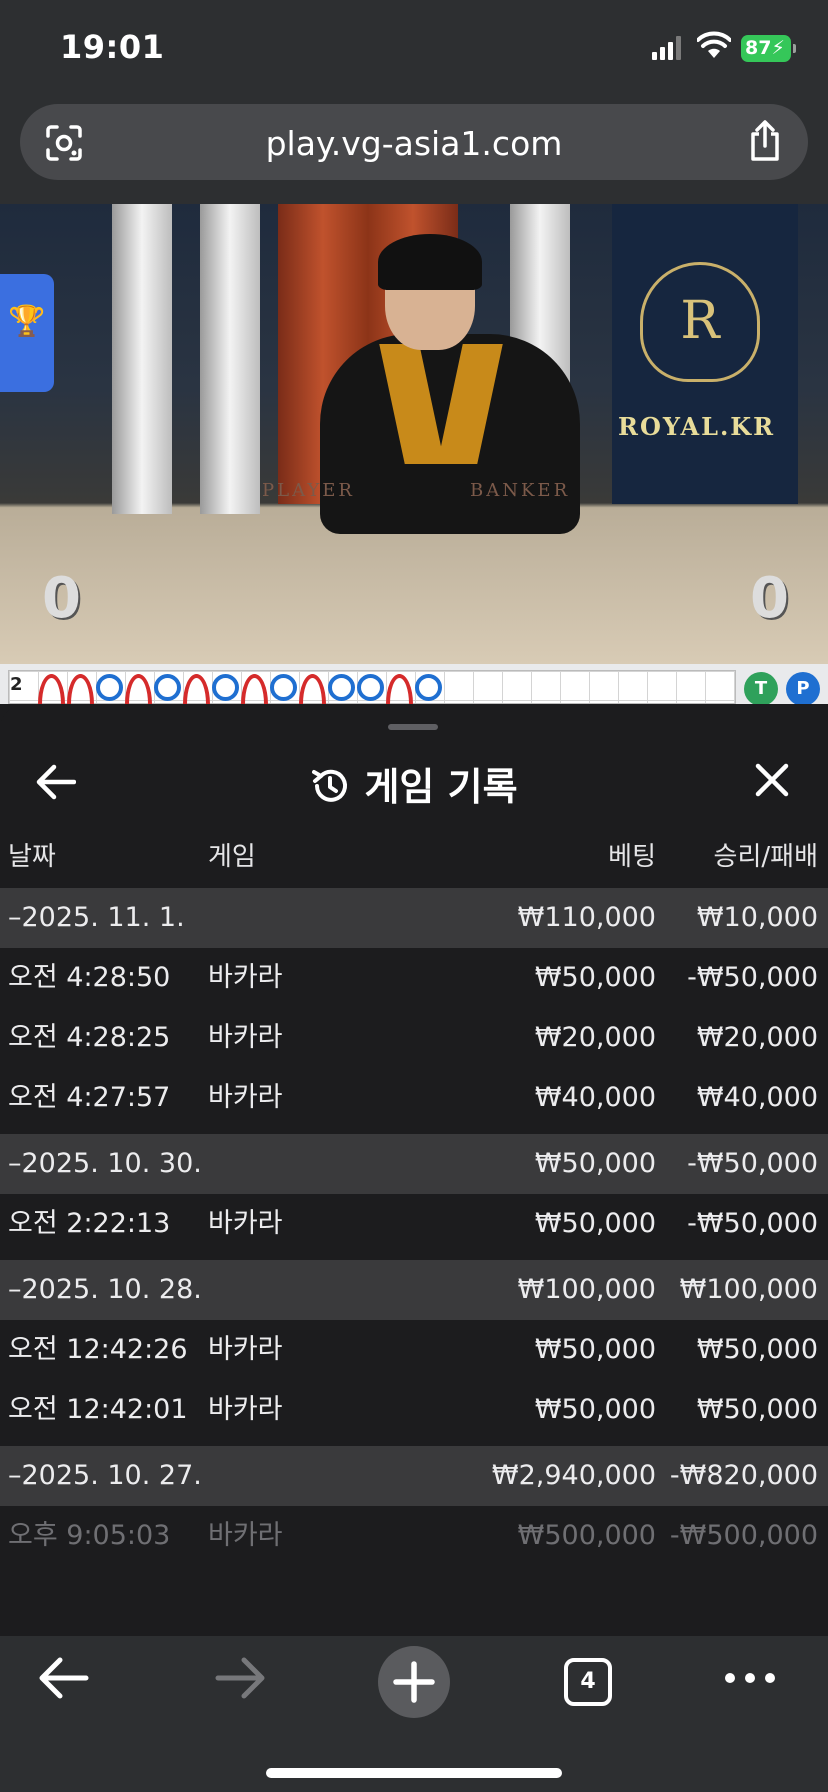 The height and width of the screenshot is (1792, 828). I want to click on row-time: 오전 12:42:01, so click(98, 1409).